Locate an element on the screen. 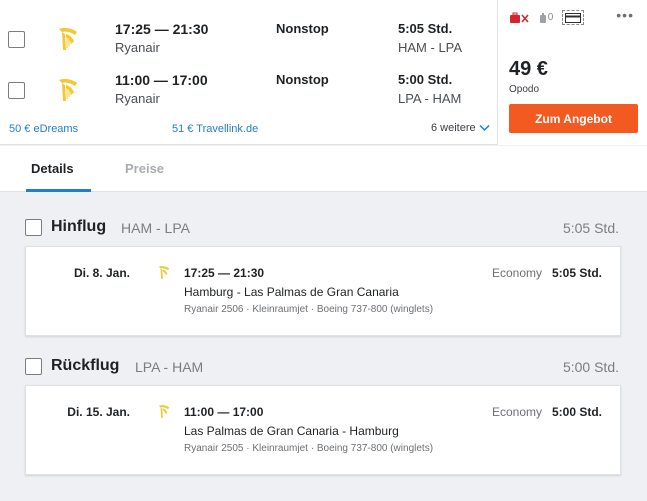 This screenshot has height=501, width=647. fare-feature-icons: 0 is located at coordinates (546, 17).